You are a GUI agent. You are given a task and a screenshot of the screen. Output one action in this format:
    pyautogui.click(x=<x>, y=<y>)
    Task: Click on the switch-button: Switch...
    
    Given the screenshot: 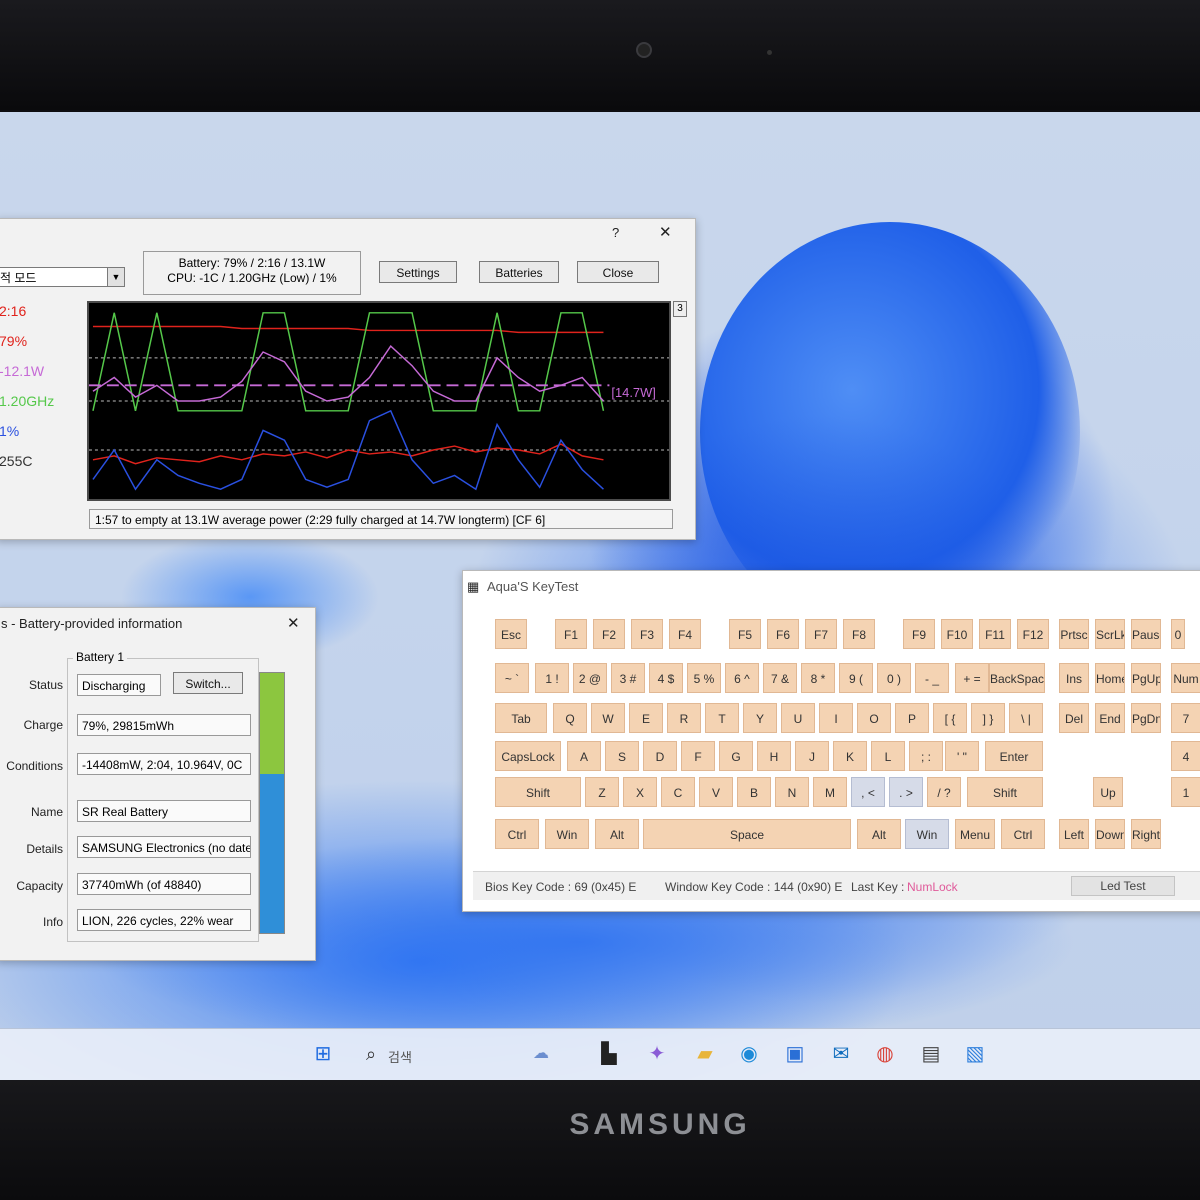 What is the action you would take?
    pyautogui.click(x=208, y=683)
    